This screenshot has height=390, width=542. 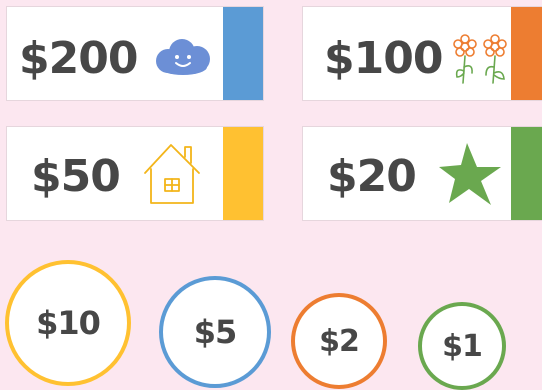 I want to click on coin-5: $5, so click(x=215, y=332).